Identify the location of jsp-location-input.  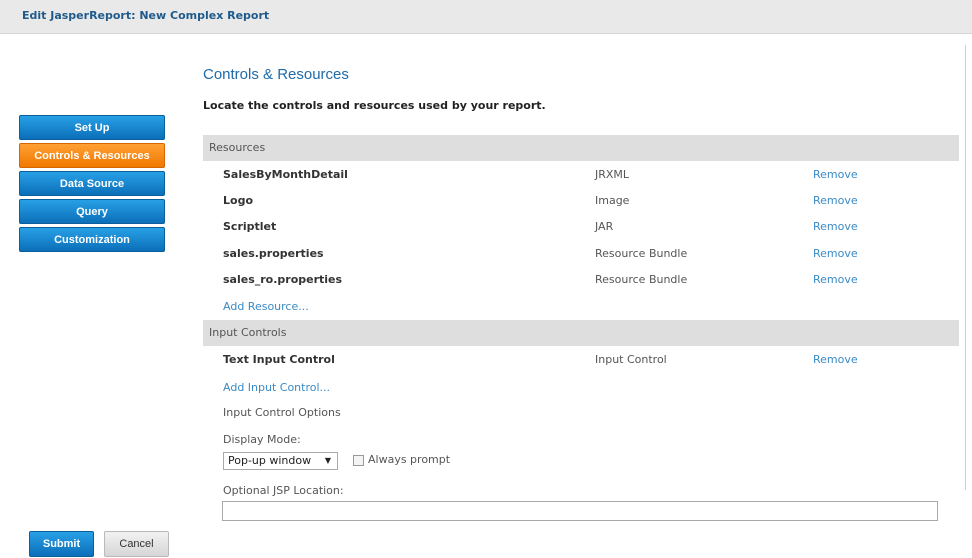
(580, 511).